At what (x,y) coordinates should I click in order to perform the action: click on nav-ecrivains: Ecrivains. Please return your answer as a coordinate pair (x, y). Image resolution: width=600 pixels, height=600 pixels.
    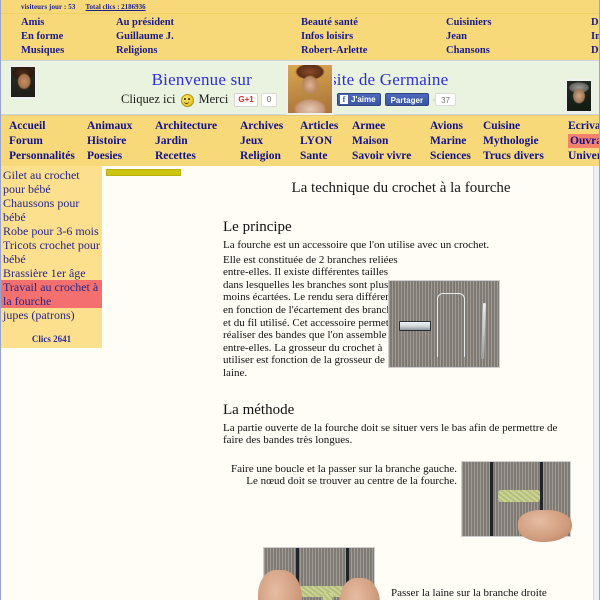
    Looking at the image, I should click on (583, 126).